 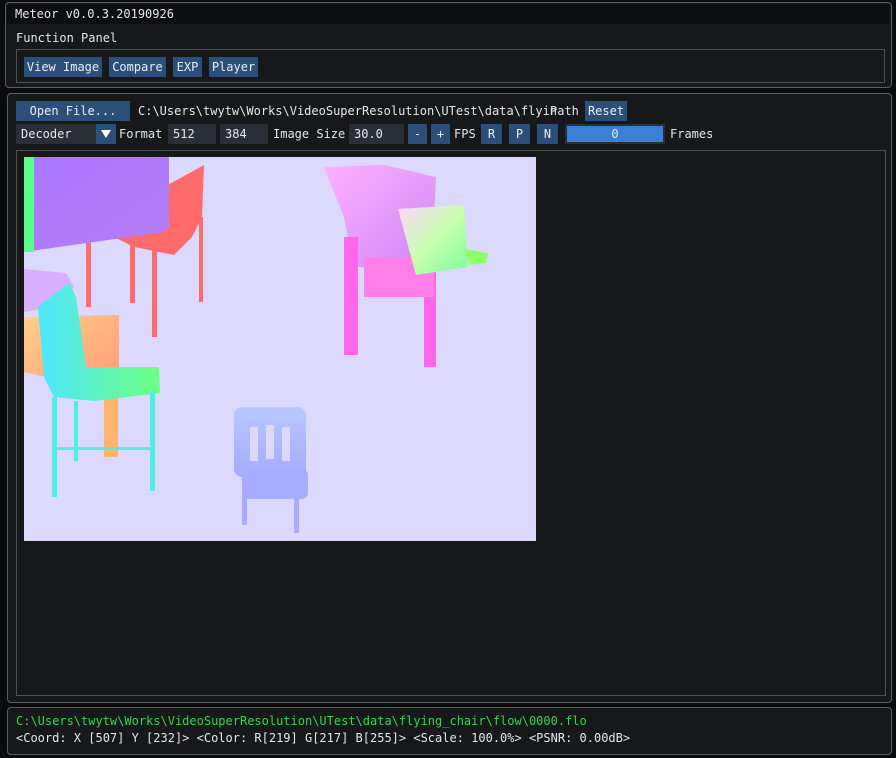 I want to click on compare-button: Compare, so click(x=137, y=67).